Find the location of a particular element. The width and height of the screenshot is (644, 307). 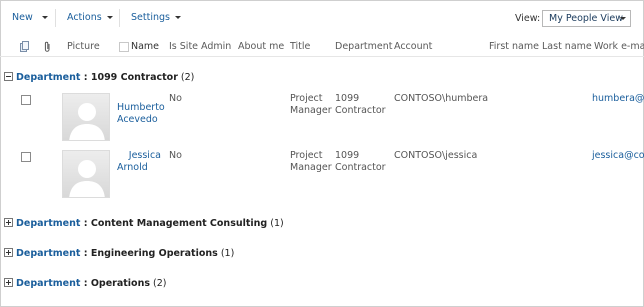

col-department: Department is located at coordinates (364, 47).